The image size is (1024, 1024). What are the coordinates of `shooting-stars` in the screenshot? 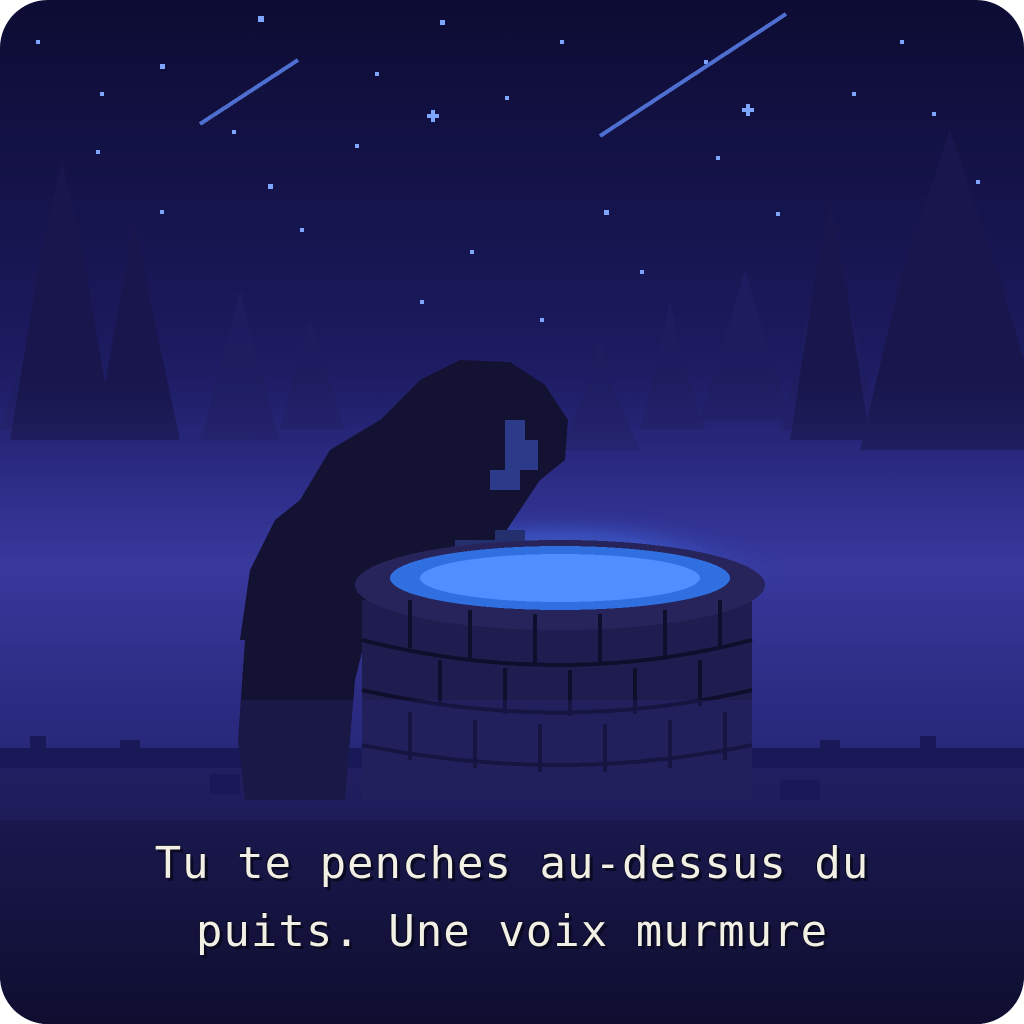 It's located at (493, 75).